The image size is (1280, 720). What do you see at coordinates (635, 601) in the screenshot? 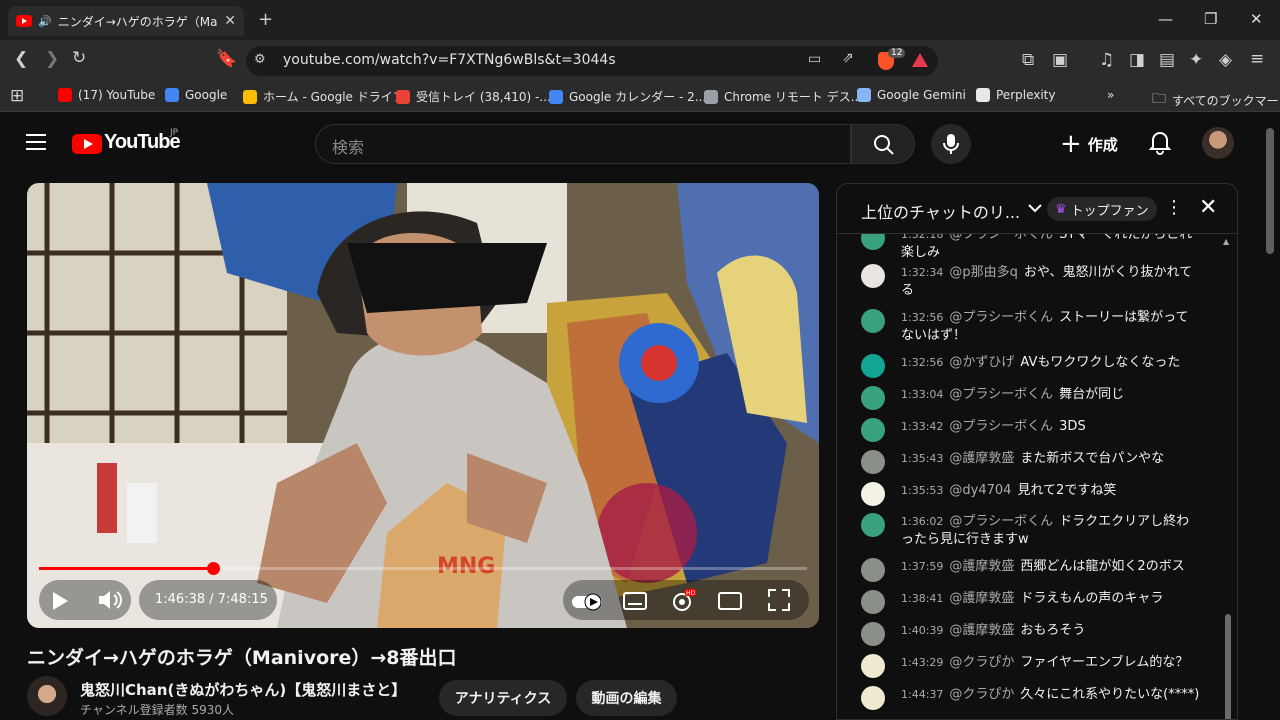
I see `subtitles-icon` at bounding box center [635, 601].